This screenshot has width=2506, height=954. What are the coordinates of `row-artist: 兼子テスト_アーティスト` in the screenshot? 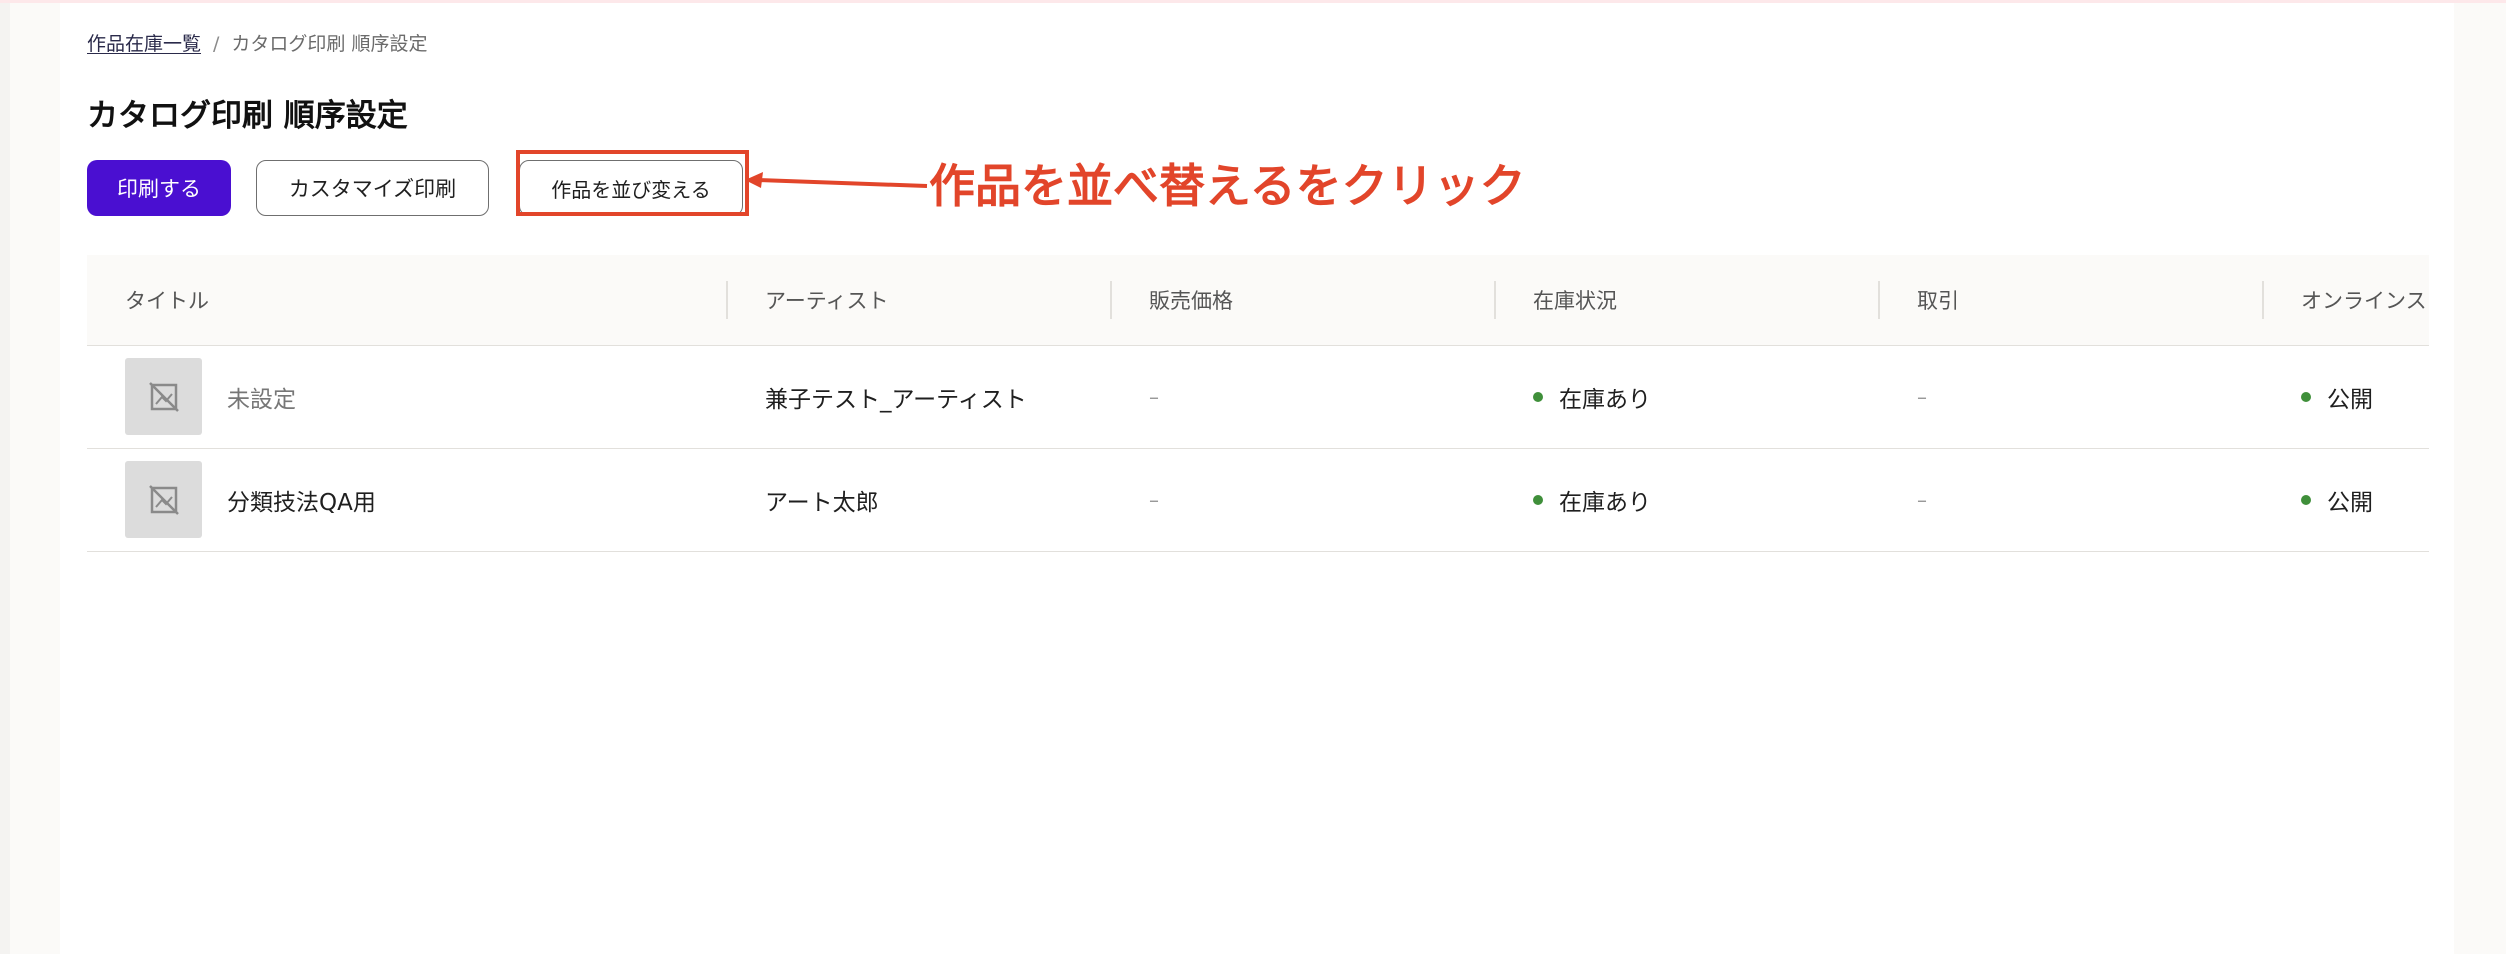 It's located at (896, 399).